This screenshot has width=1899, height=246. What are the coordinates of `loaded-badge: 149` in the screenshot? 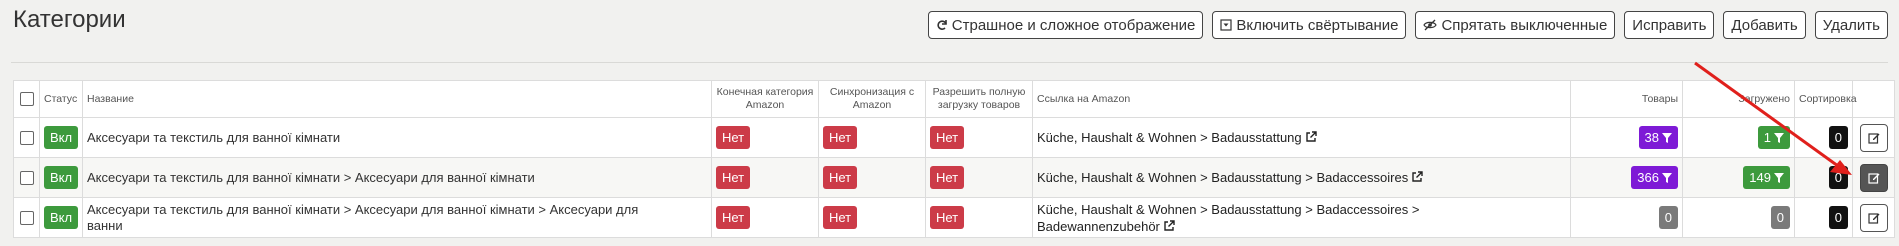 It's located at (1766, 177).